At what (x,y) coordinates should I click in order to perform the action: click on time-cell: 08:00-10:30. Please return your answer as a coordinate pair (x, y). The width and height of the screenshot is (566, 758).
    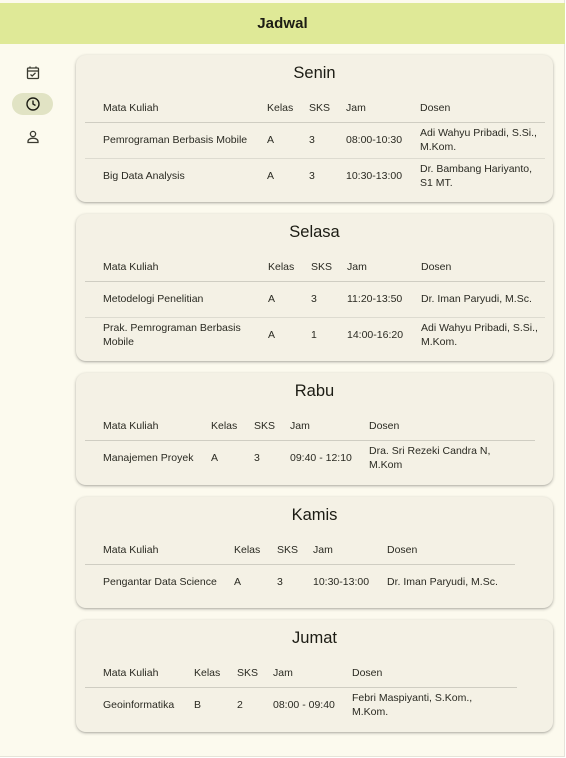
    Looking at the image, I should click on (374, 140).